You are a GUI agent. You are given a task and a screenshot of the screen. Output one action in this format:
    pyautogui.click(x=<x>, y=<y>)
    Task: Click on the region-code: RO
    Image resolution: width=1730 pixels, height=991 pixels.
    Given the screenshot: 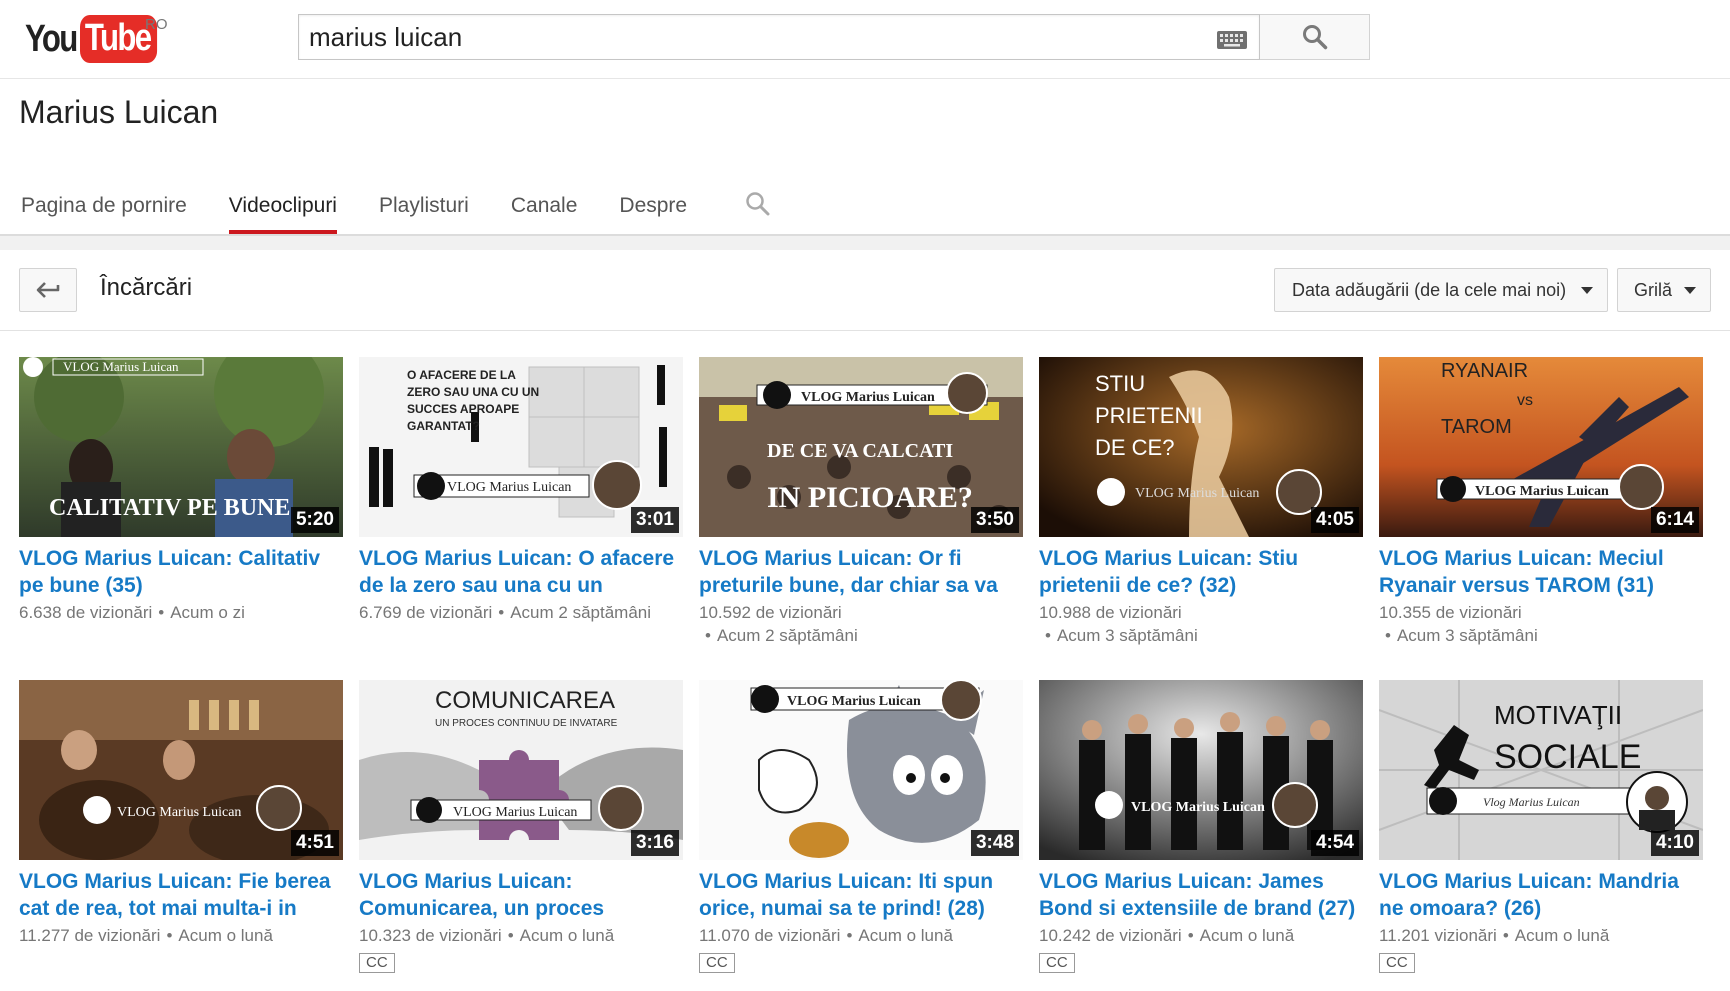 What is the action you would take?
    pyautogui.click(x=156, y=24)
    